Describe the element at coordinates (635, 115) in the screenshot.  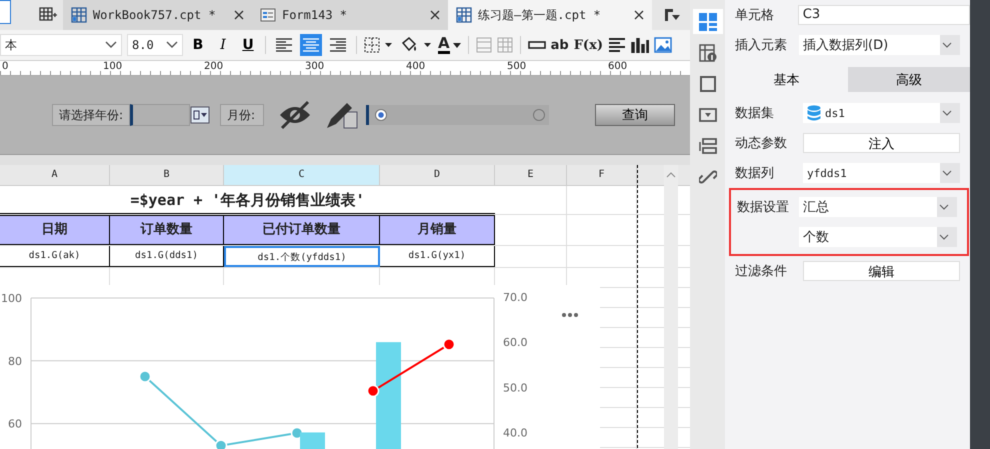
I see `query-button: 查询` at that location.